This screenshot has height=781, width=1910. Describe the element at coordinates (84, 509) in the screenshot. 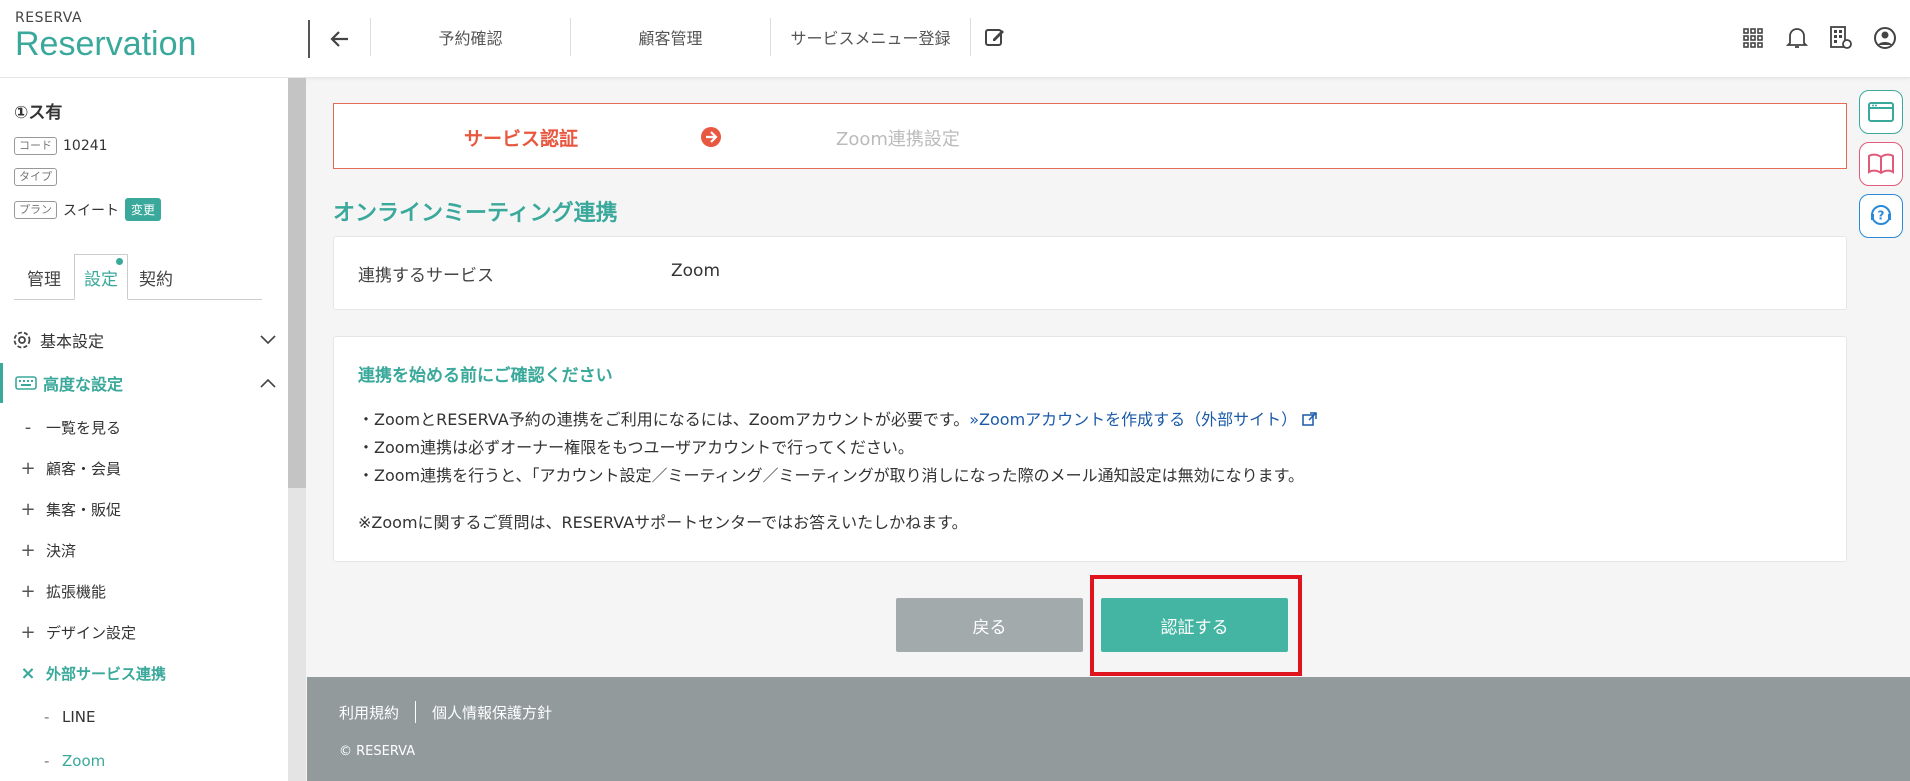

I see `sidebar-sub-label: 集客・販促` at that location.